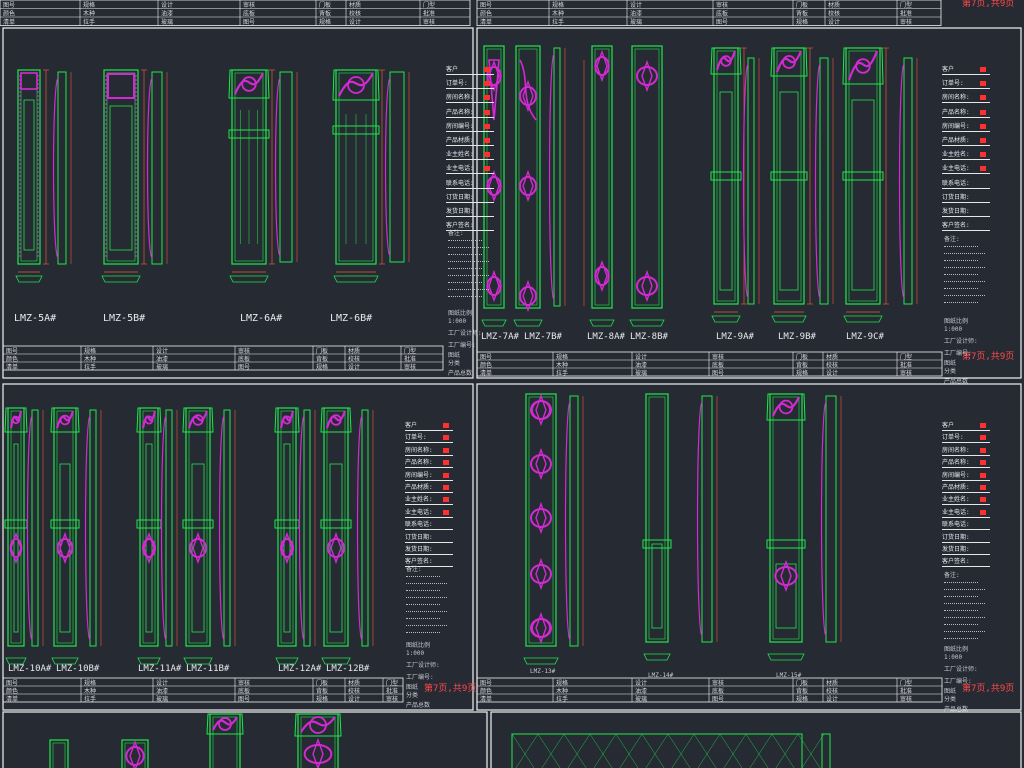 This screenshot has height=768, width=1024. I want to click on column-label: LMZ-5A#, so click(35, 318).